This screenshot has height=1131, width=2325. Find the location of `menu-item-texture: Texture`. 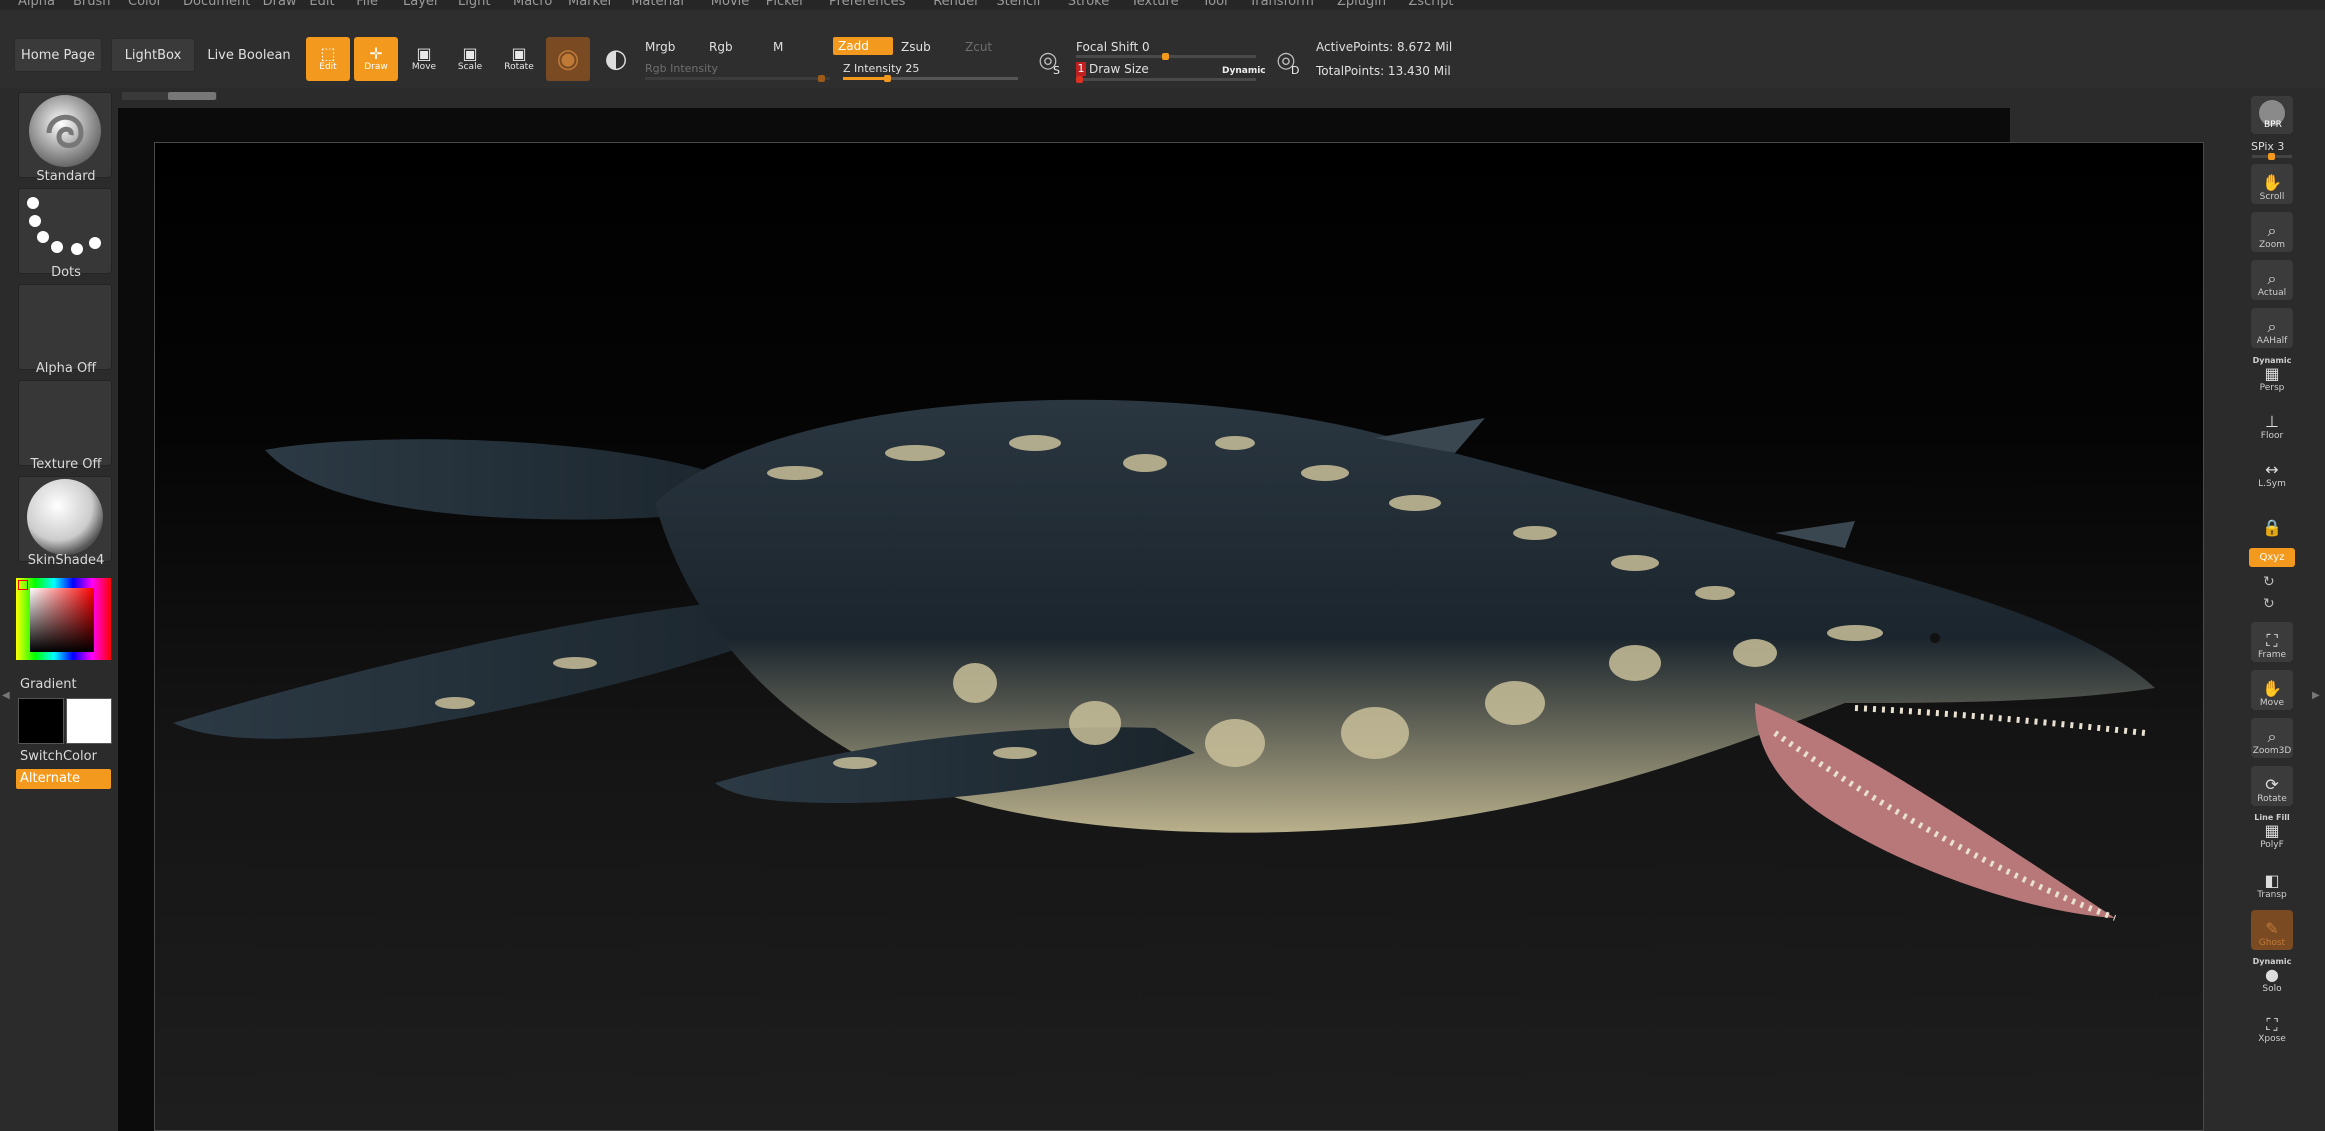

menu-item-texture: Texture is located at coordinates (1155, 4).